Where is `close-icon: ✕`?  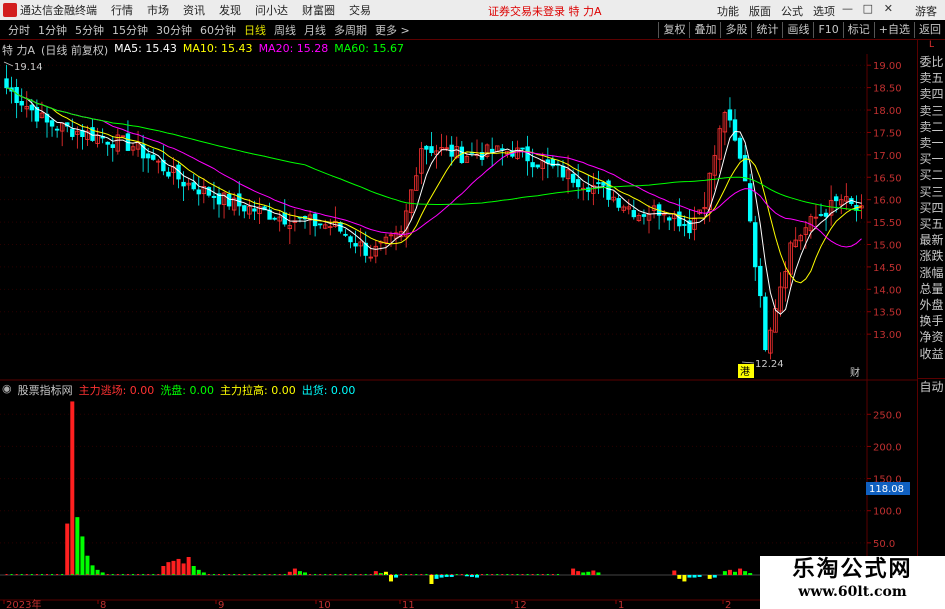 close-icon: ✕ is located at coordinates (888, 8).